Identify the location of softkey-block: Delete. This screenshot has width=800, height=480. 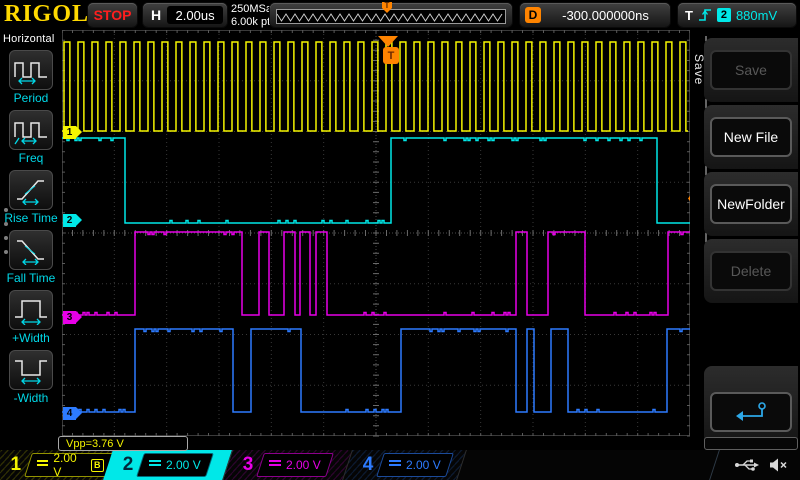
(751, 271).